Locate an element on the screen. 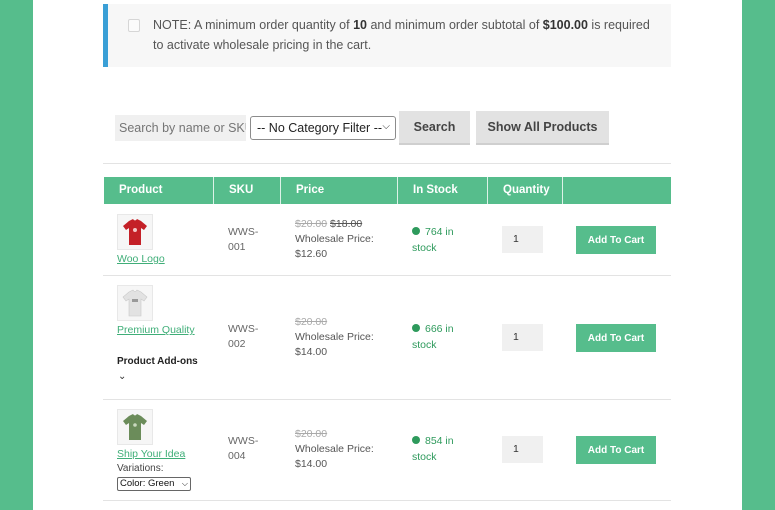 The image size is (775, 510). chevron-down-icon: ⌄ is located at coordinates (122, 376).